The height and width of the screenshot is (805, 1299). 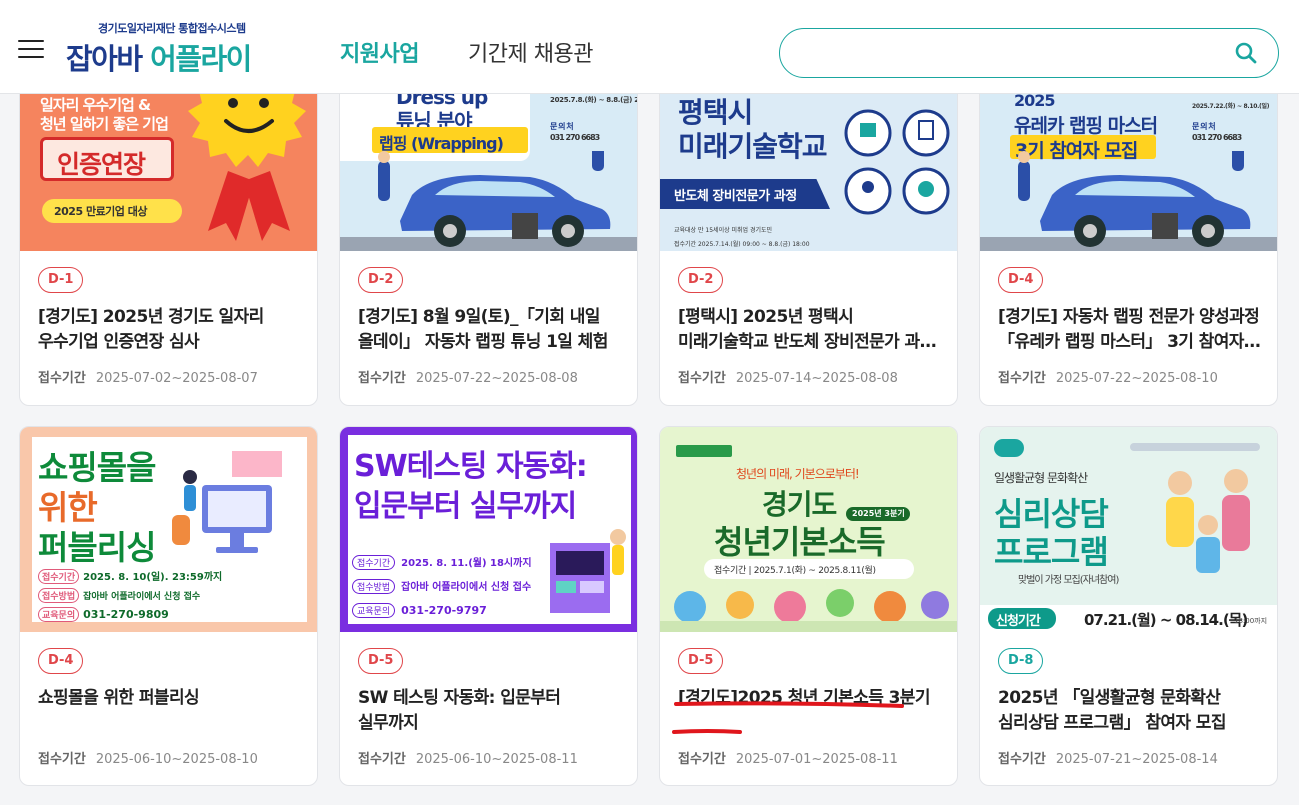 What do you see at coordinates (1130, 711) in the screenshot?
I see `card-title: 2025년 「일생활균형 문화확산 심리상담 프로그램」 참여자 모집` at bounding box center [1130, 711].